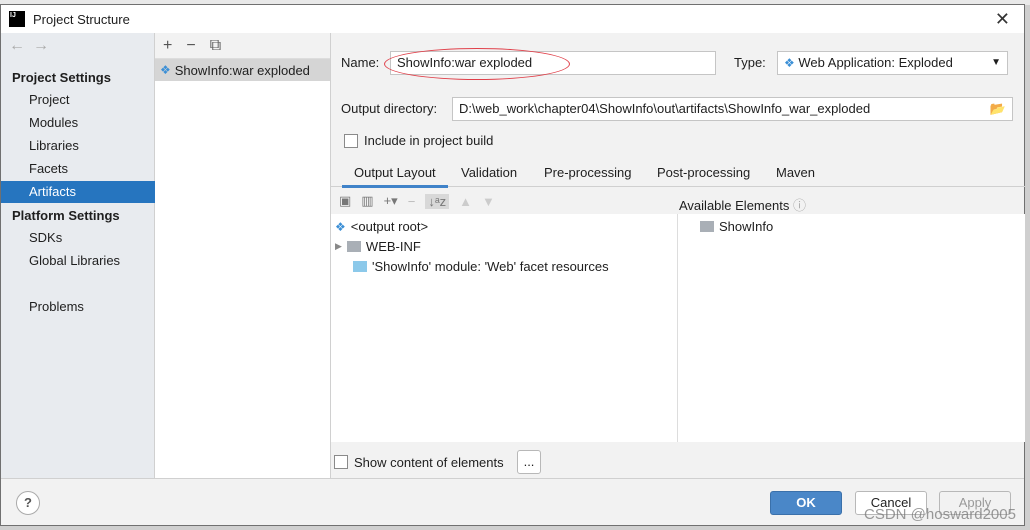 Image resolution: width=1030 pixels, height=530 pixels. Describe the element at coordinates (429, 462) in the screenshot. I see `show-content-label: Show content of elements` at that location.